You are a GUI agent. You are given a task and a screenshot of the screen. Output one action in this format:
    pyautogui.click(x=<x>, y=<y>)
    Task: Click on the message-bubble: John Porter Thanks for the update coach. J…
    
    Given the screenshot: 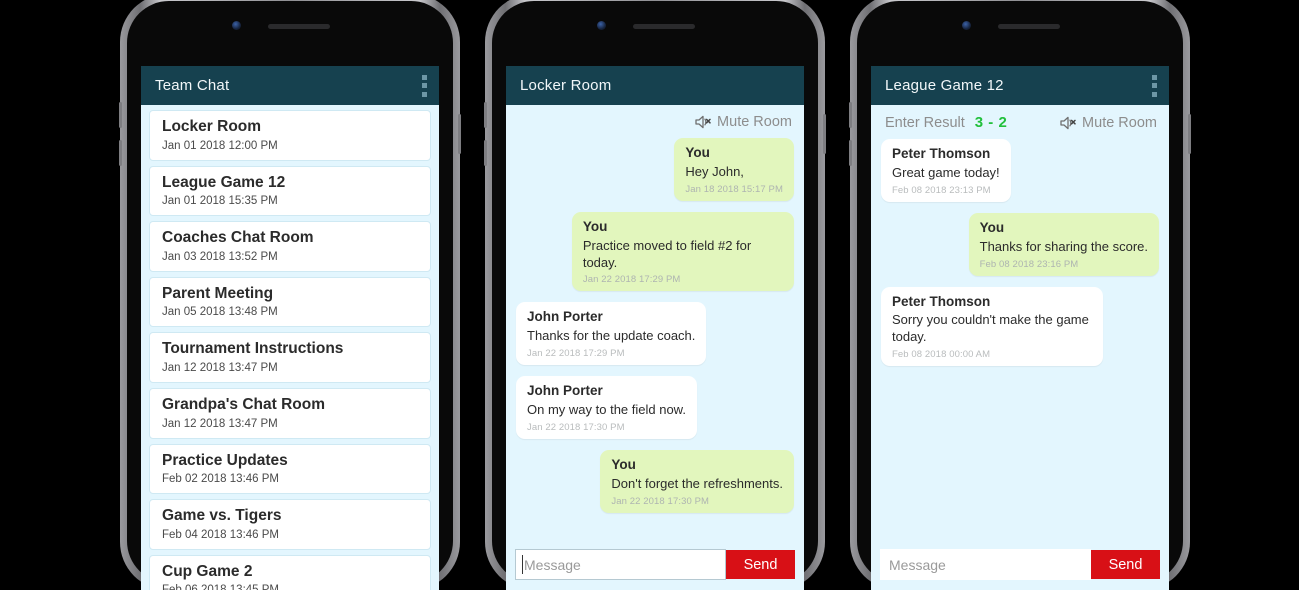 What is the action you would take?
    pyautogui.click(x=611, y=334)
    